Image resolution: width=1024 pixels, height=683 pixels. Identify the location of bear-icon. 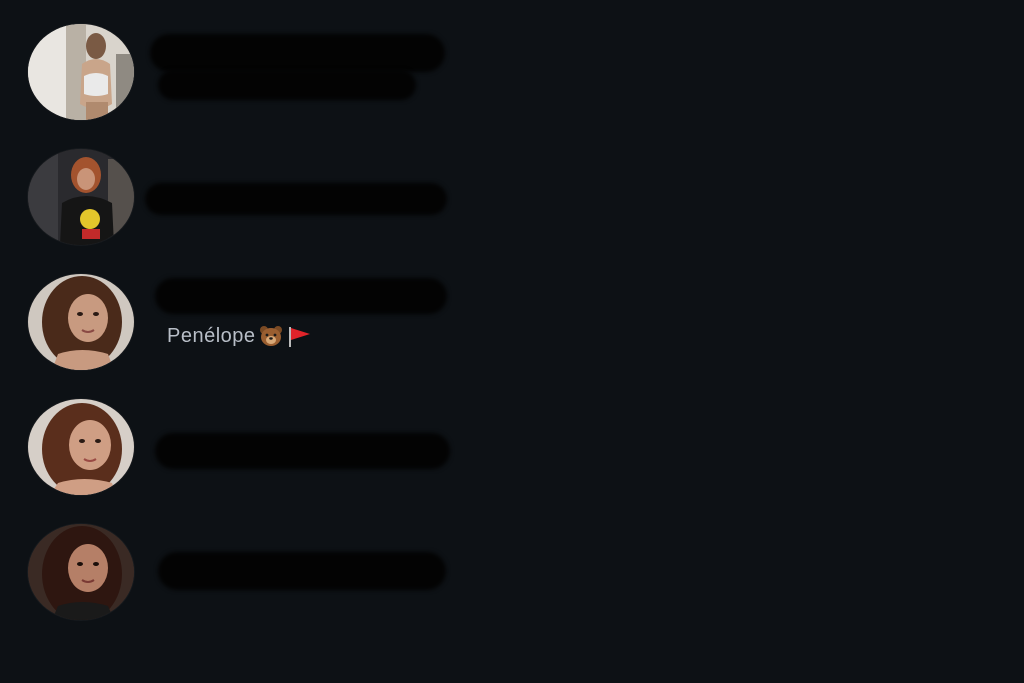
(271, 336).